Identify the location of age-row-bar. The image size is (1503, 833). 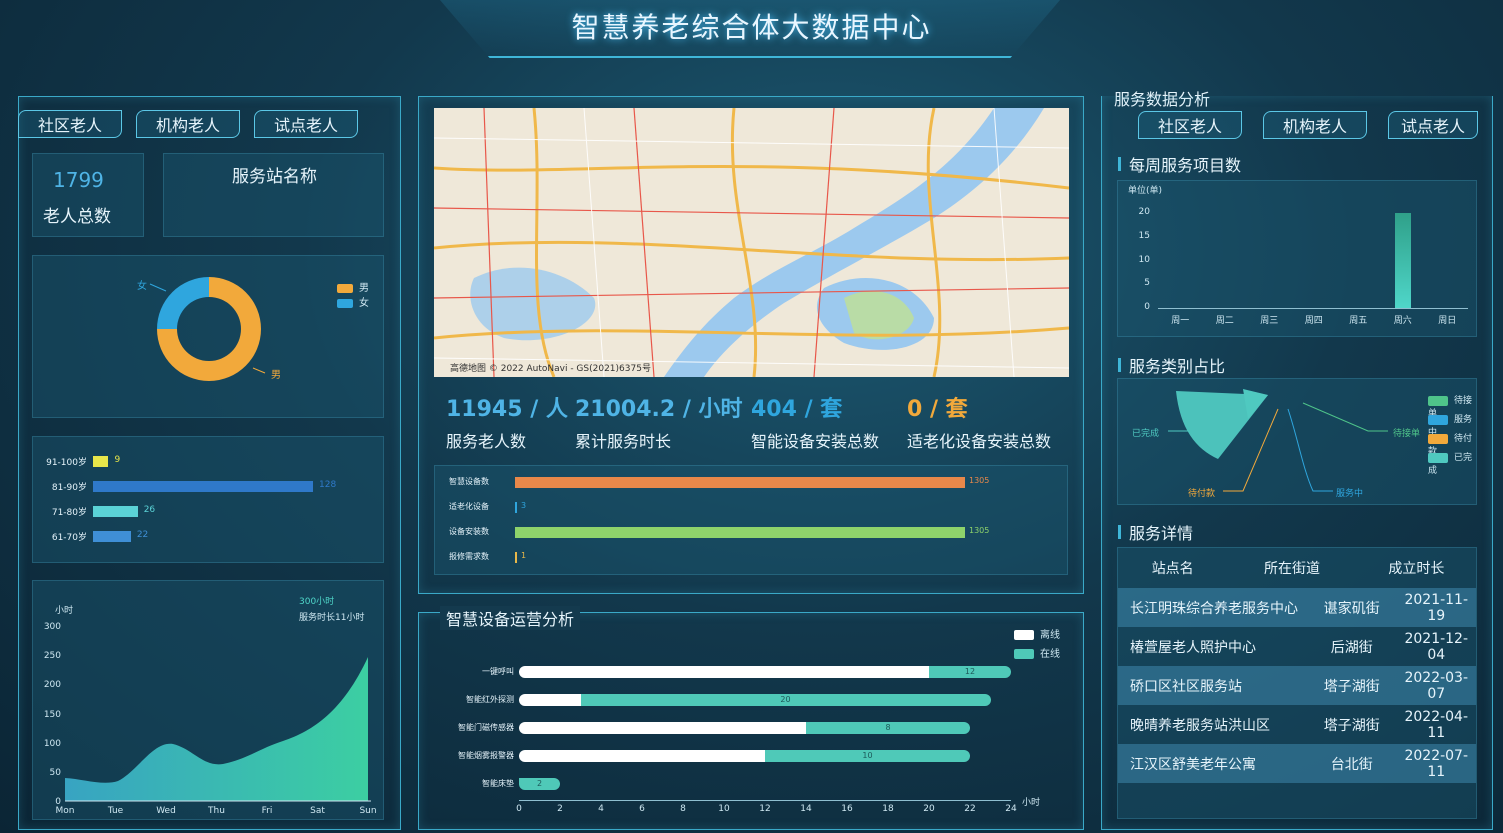
(112, 536).